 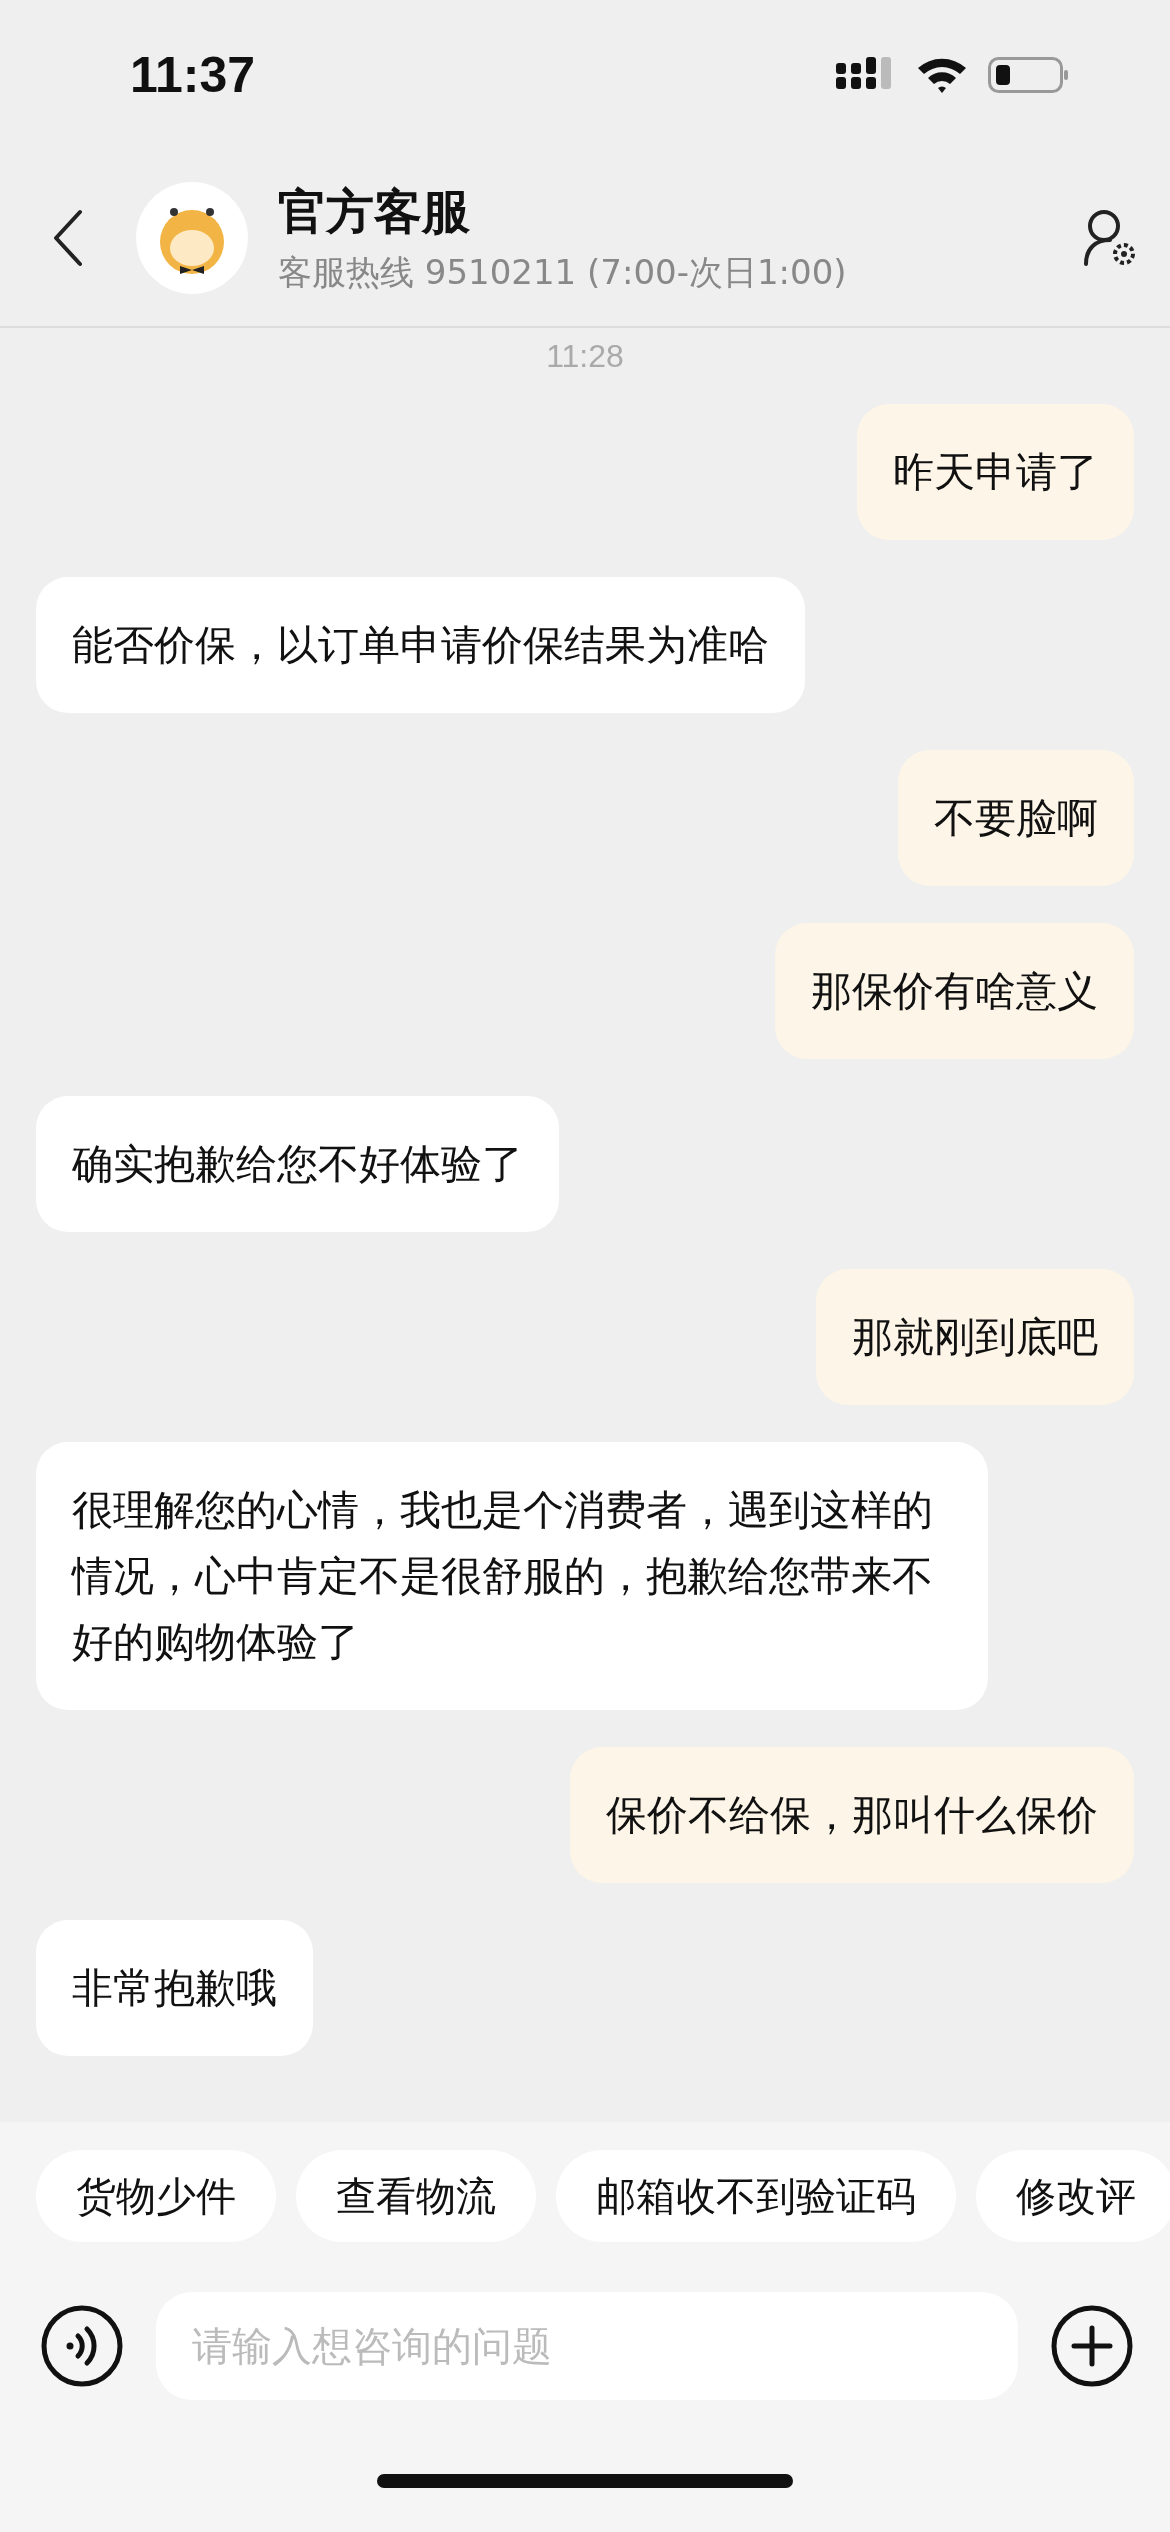 I want to click on message-bubble: 那就刚到底吧, so click(x=975, y=1337).